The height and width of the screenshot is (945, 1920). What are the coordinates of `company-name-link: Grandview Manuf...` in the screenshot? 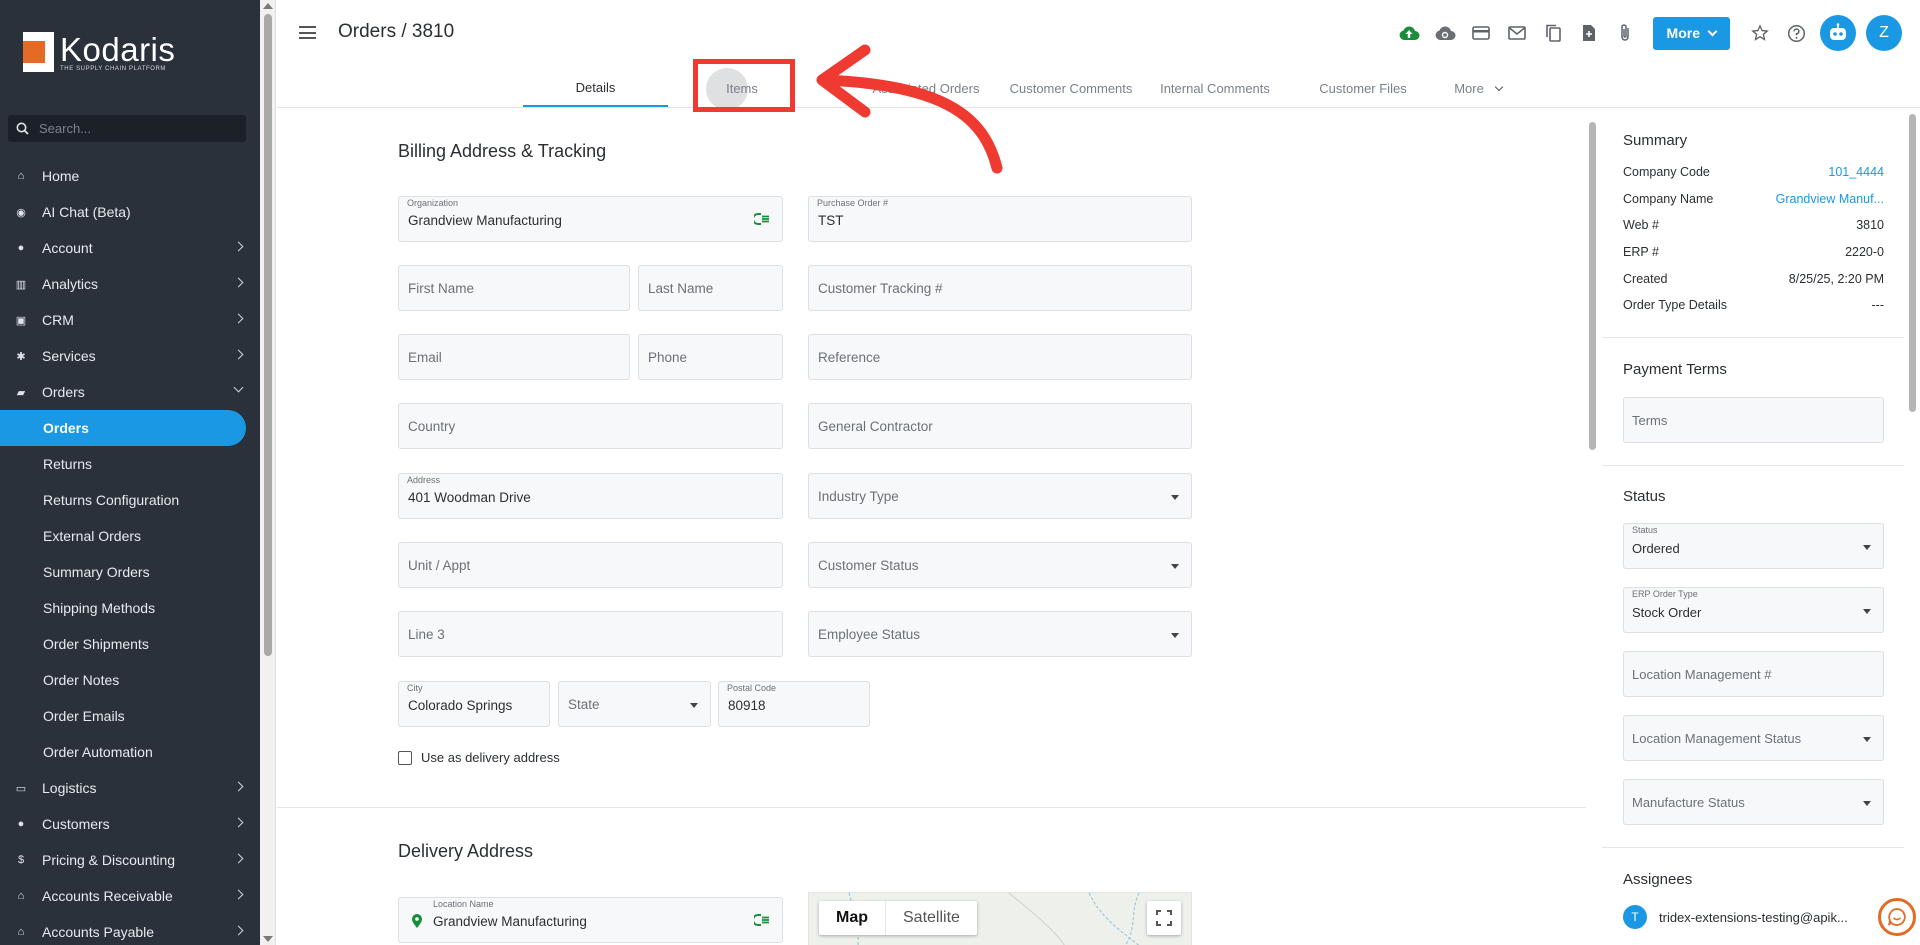 It's located at (1830, 199).